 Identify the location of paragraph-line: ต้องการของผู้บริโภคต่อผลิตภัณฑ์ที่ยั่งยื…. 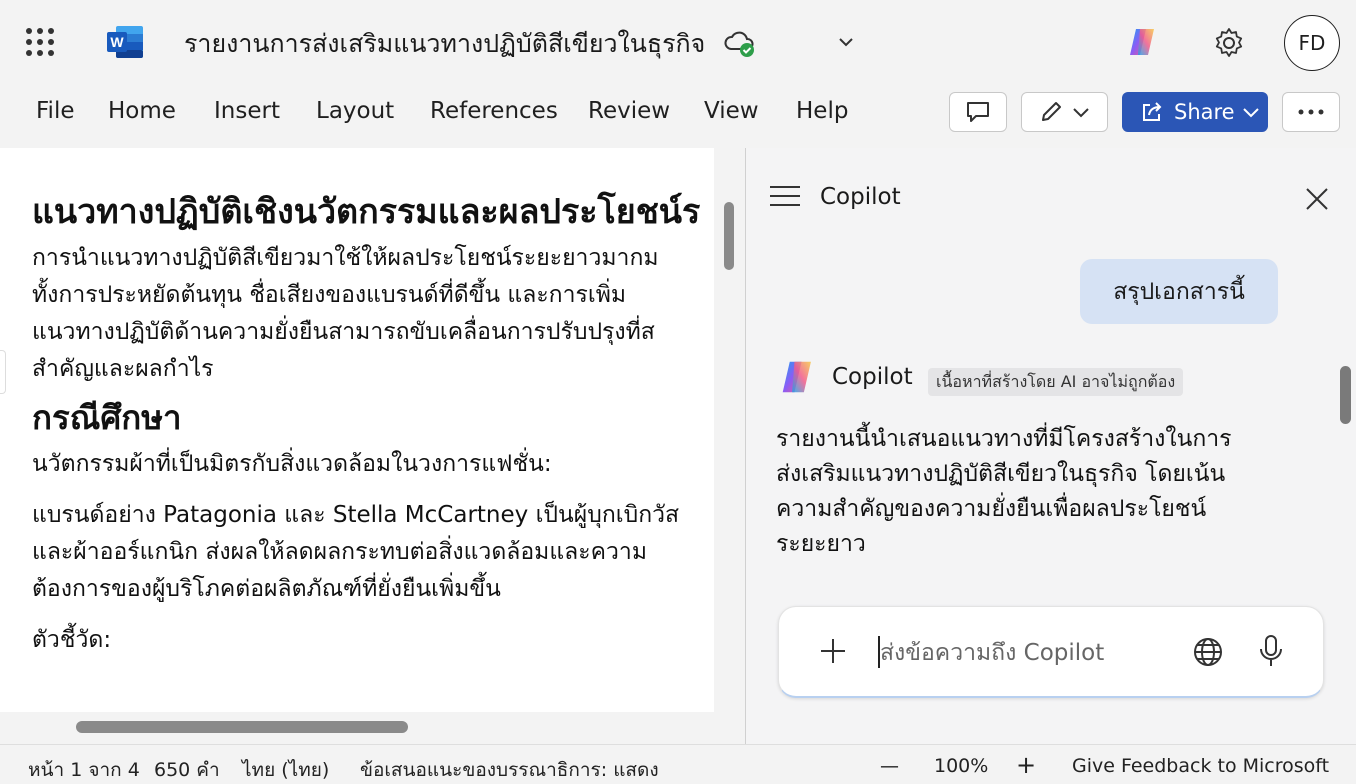
(266, 589).